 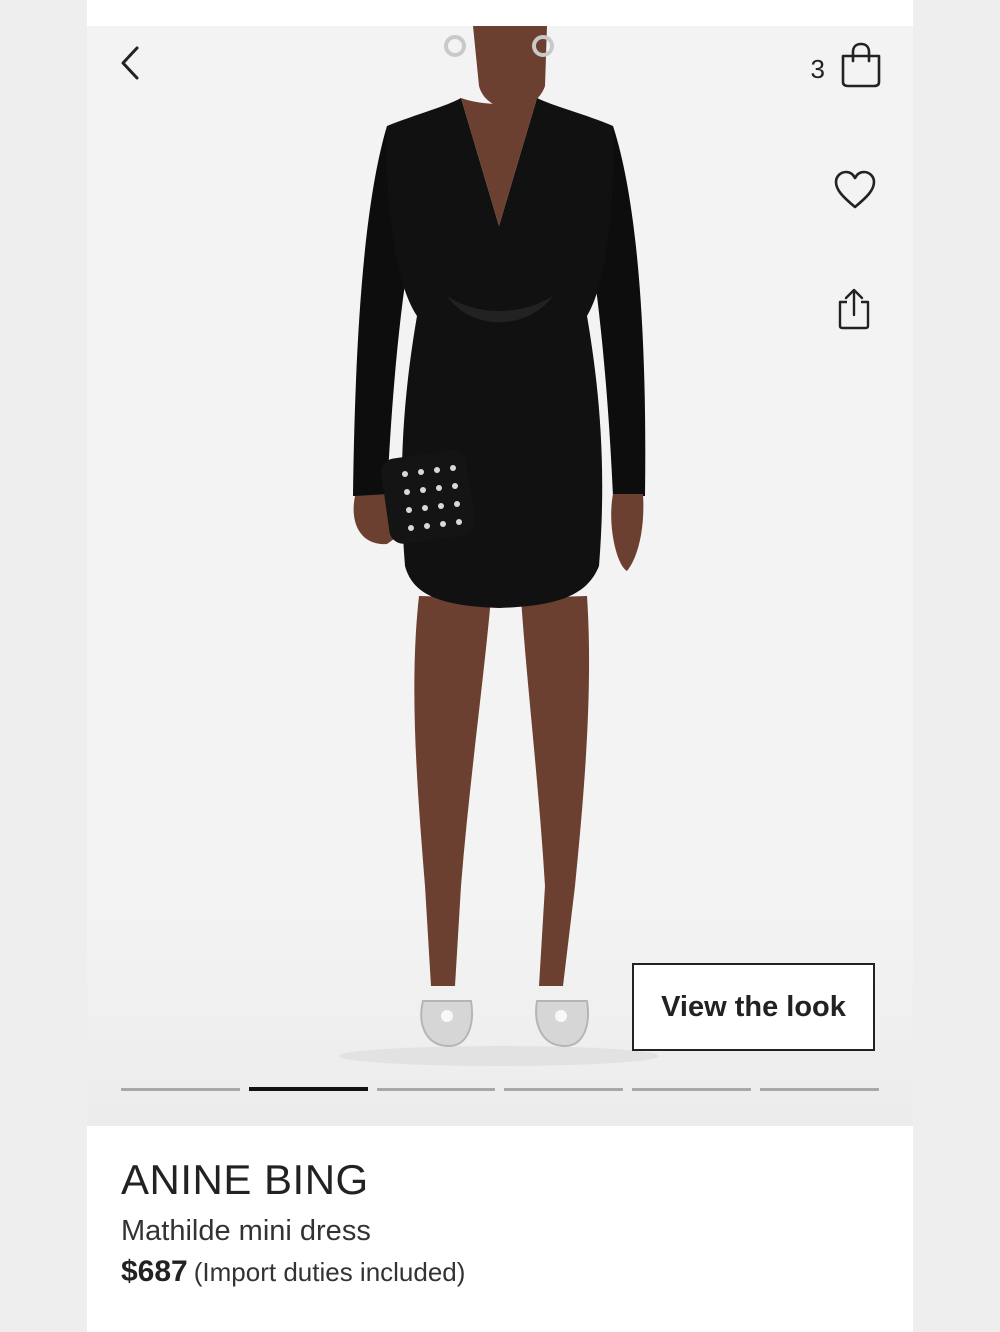 I want to click on left-margin, so click(x=43, y=666).